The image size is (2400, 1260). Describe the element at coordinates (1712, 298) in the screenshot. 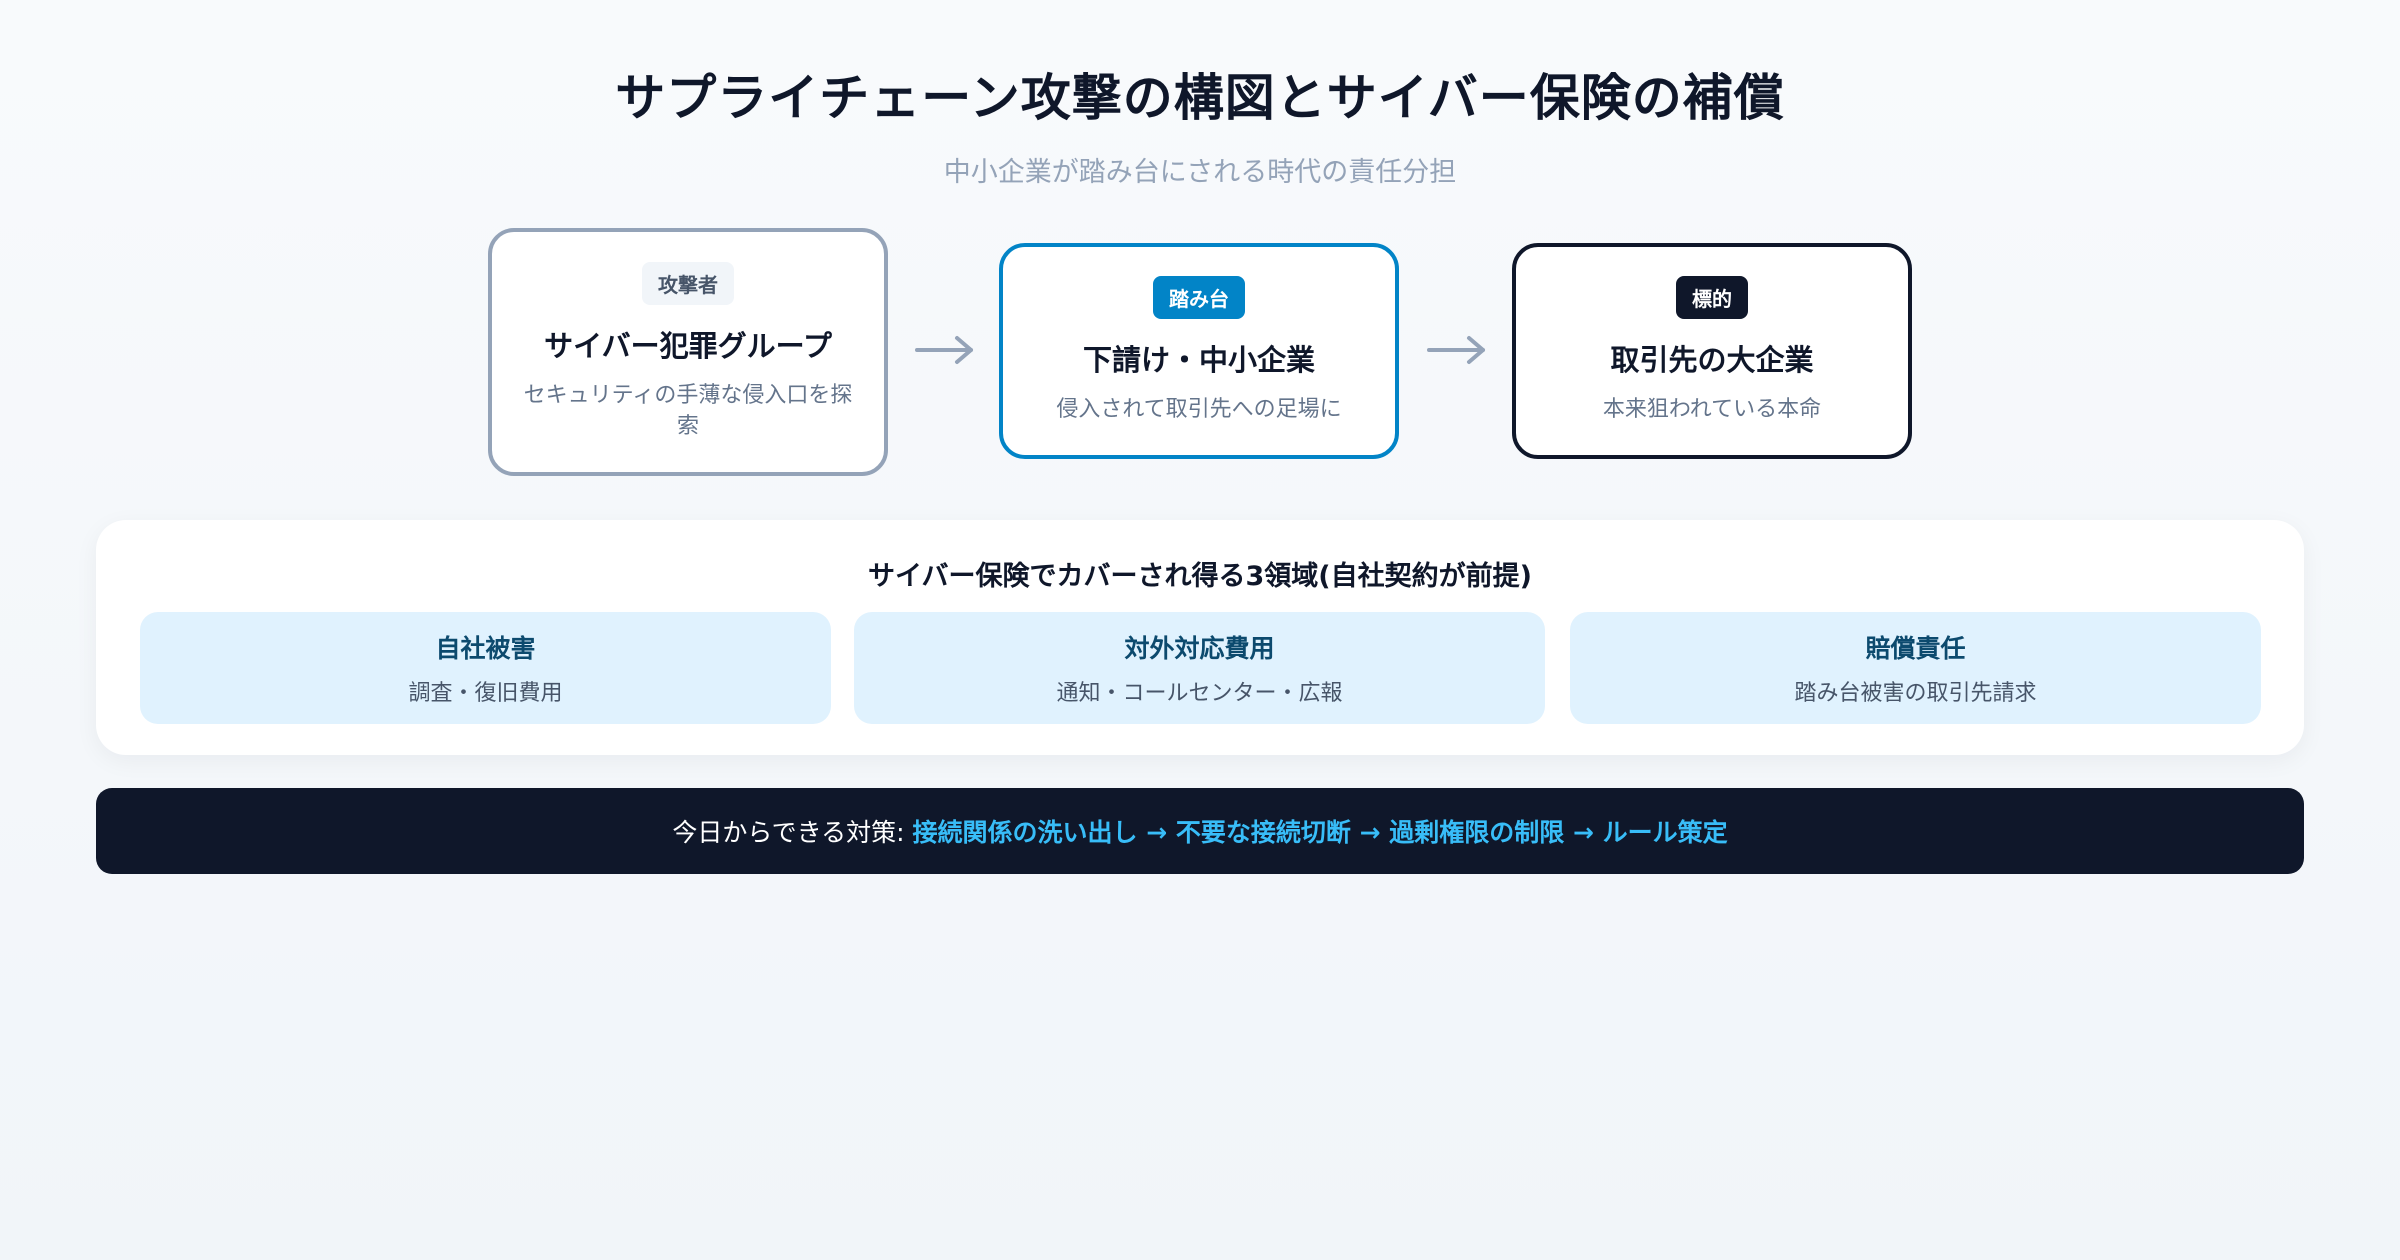

I see `target-badge: 標的` at that location.